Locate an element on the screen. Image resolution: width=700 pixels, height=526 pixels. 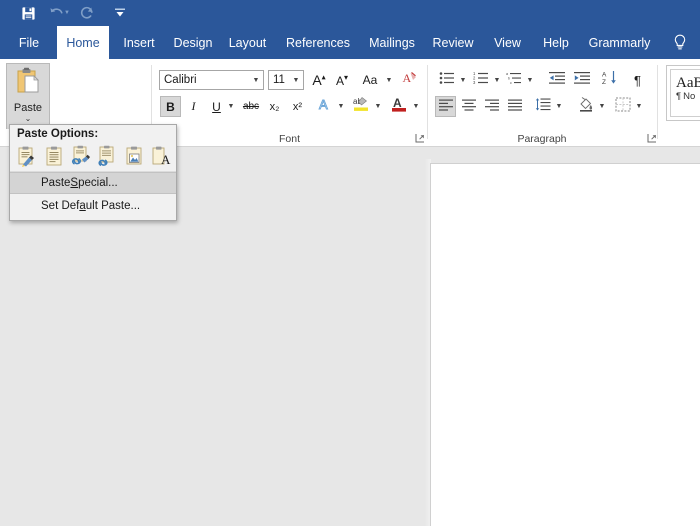
tab-references: References is located at coordinates (318, 42).